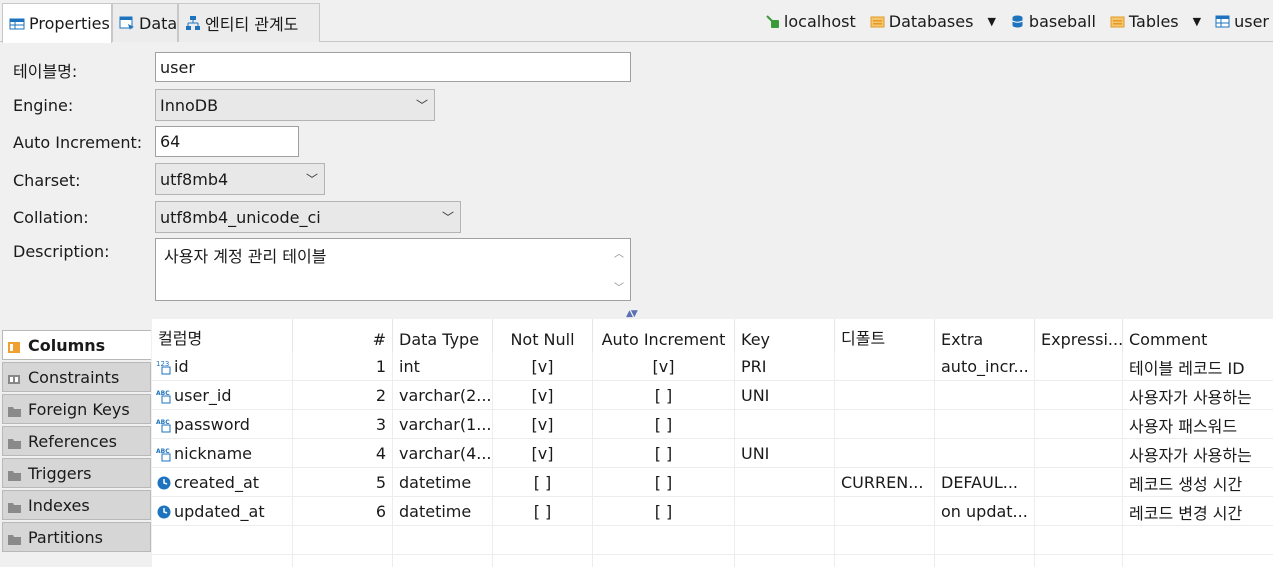  Describe the element at coordinates (249, 22) in the screenshot. I see `tab-er-diagram: 엔티티 관계도` at that location.